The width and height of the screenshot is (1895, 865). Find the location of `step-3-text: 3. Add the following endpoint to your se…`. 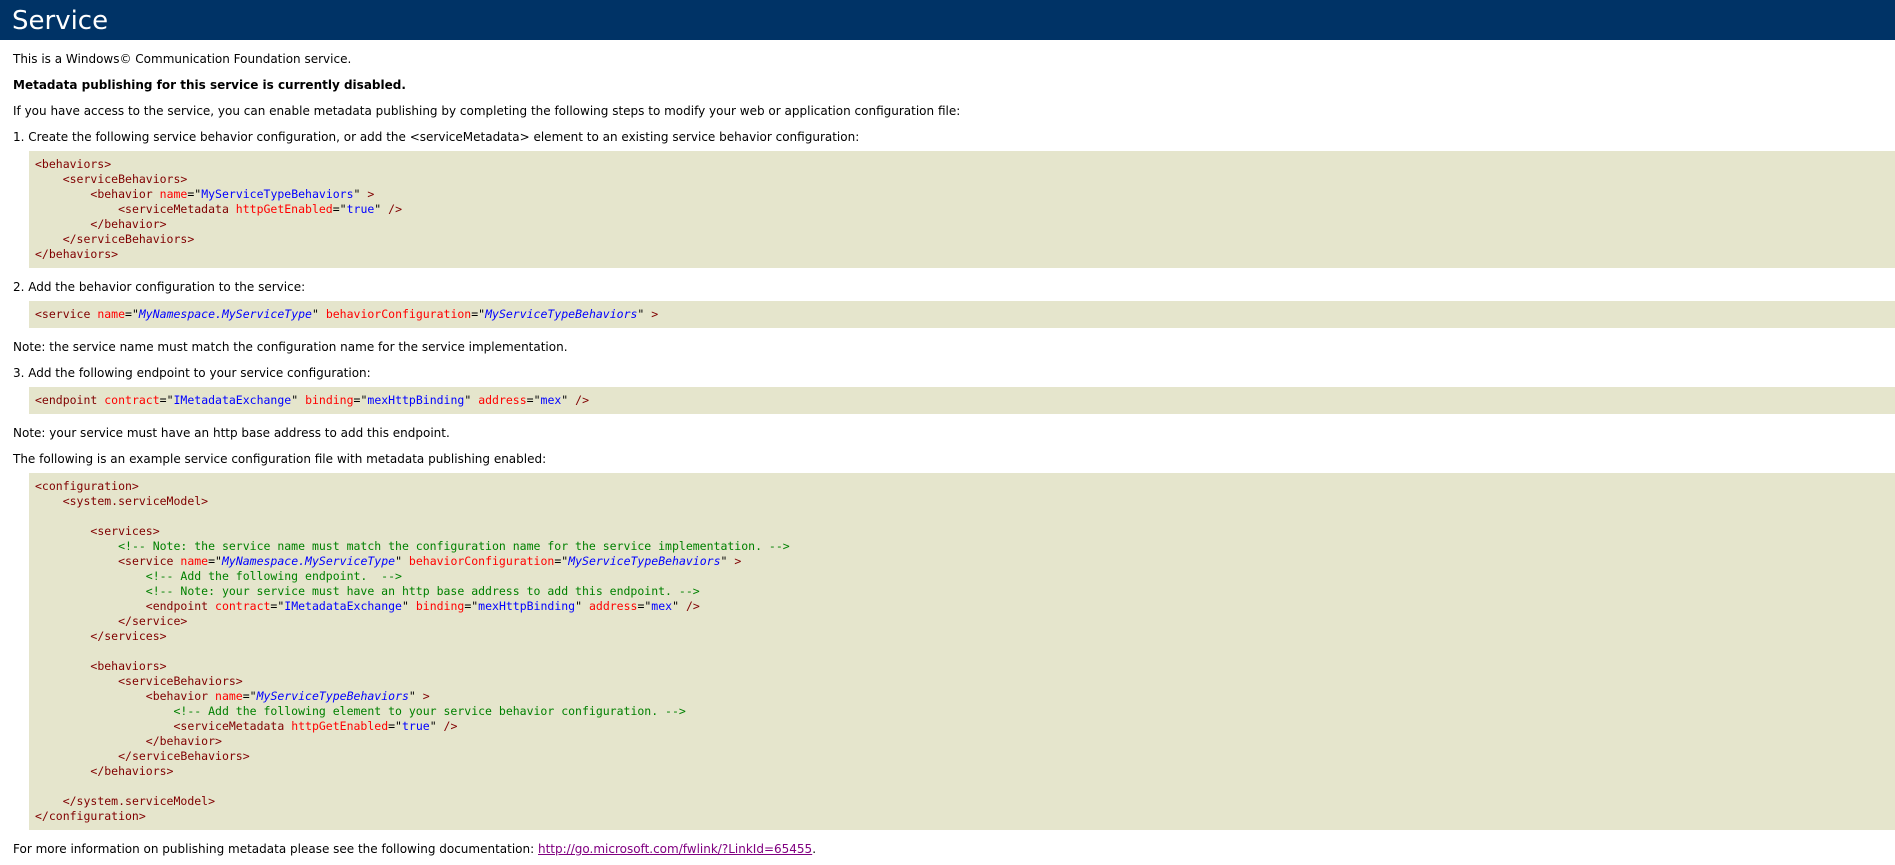

step-3-text: 3. Add the following endpoint to your se… is located at coordinates (192, 373).